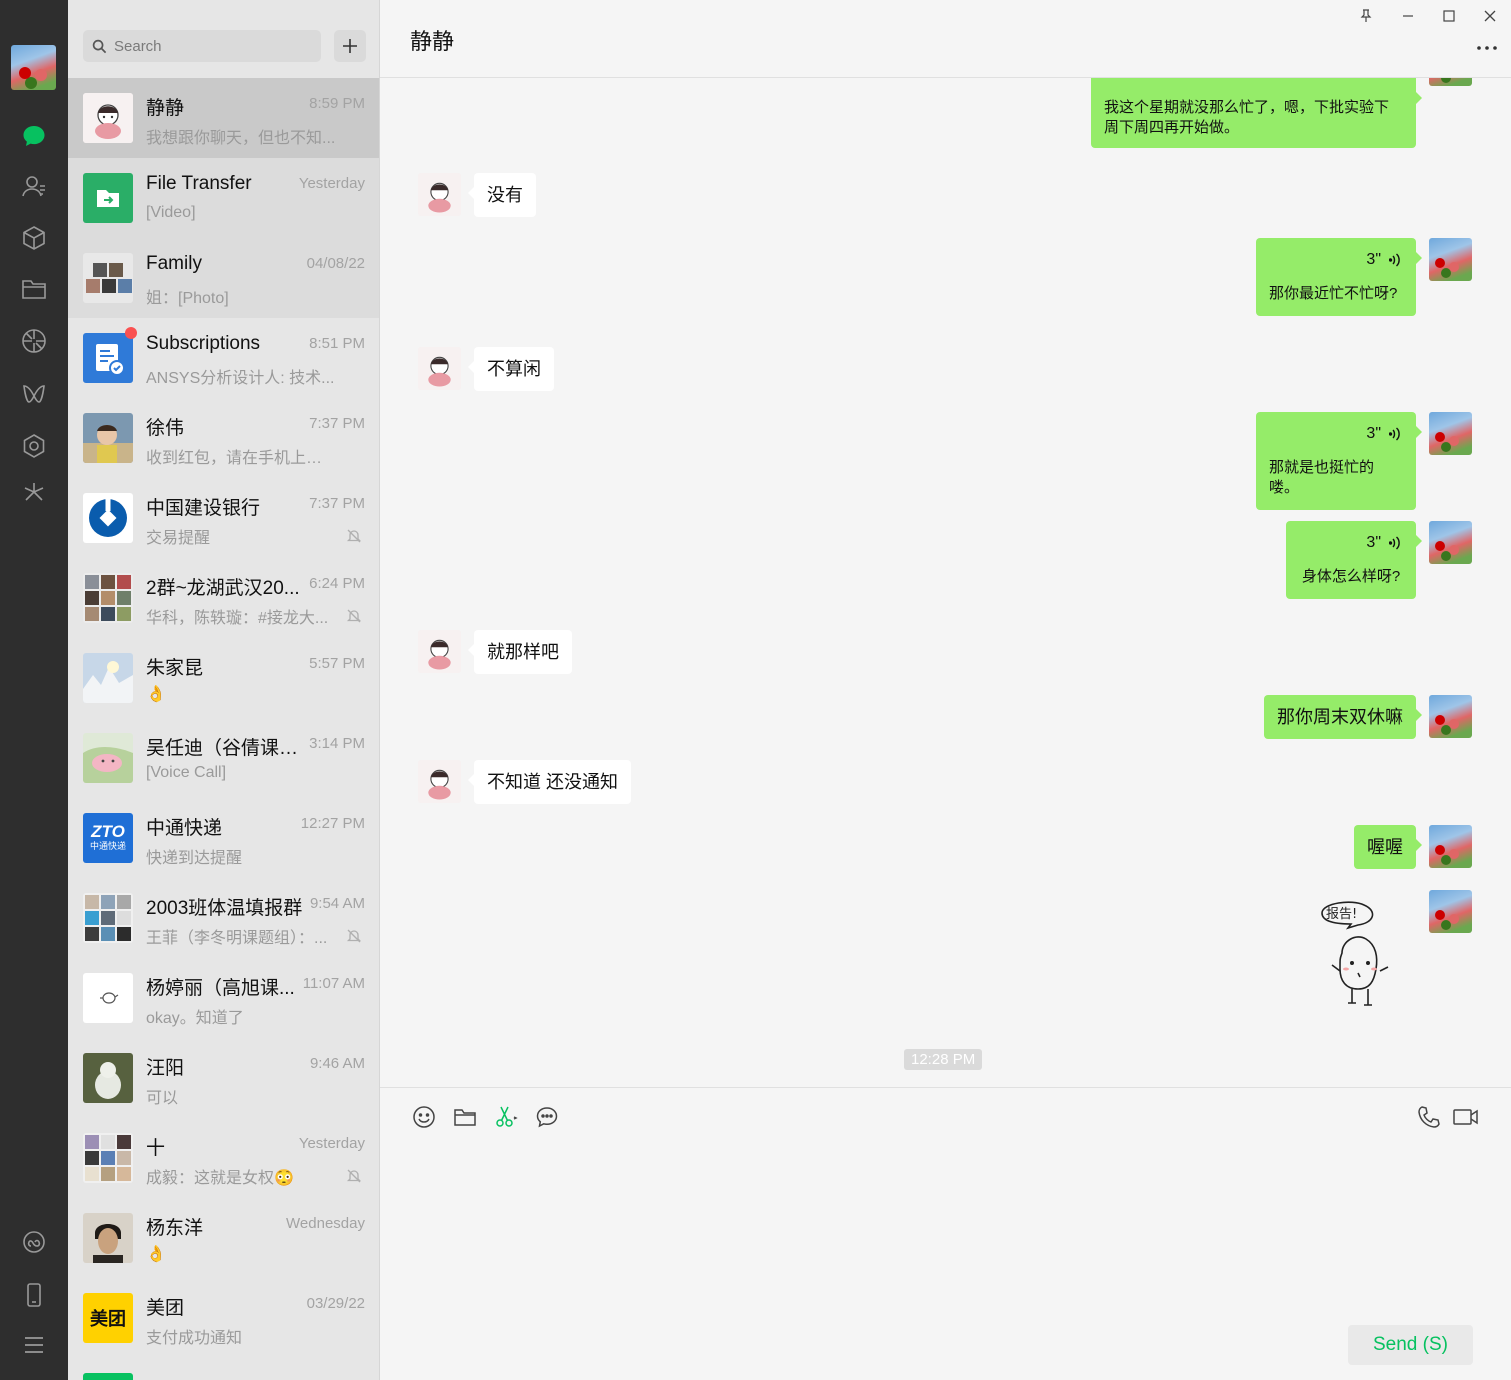 The width and height of the screenshot is (1511, 1380). I want to click on video-camera-icon, so click(1465, 1117).